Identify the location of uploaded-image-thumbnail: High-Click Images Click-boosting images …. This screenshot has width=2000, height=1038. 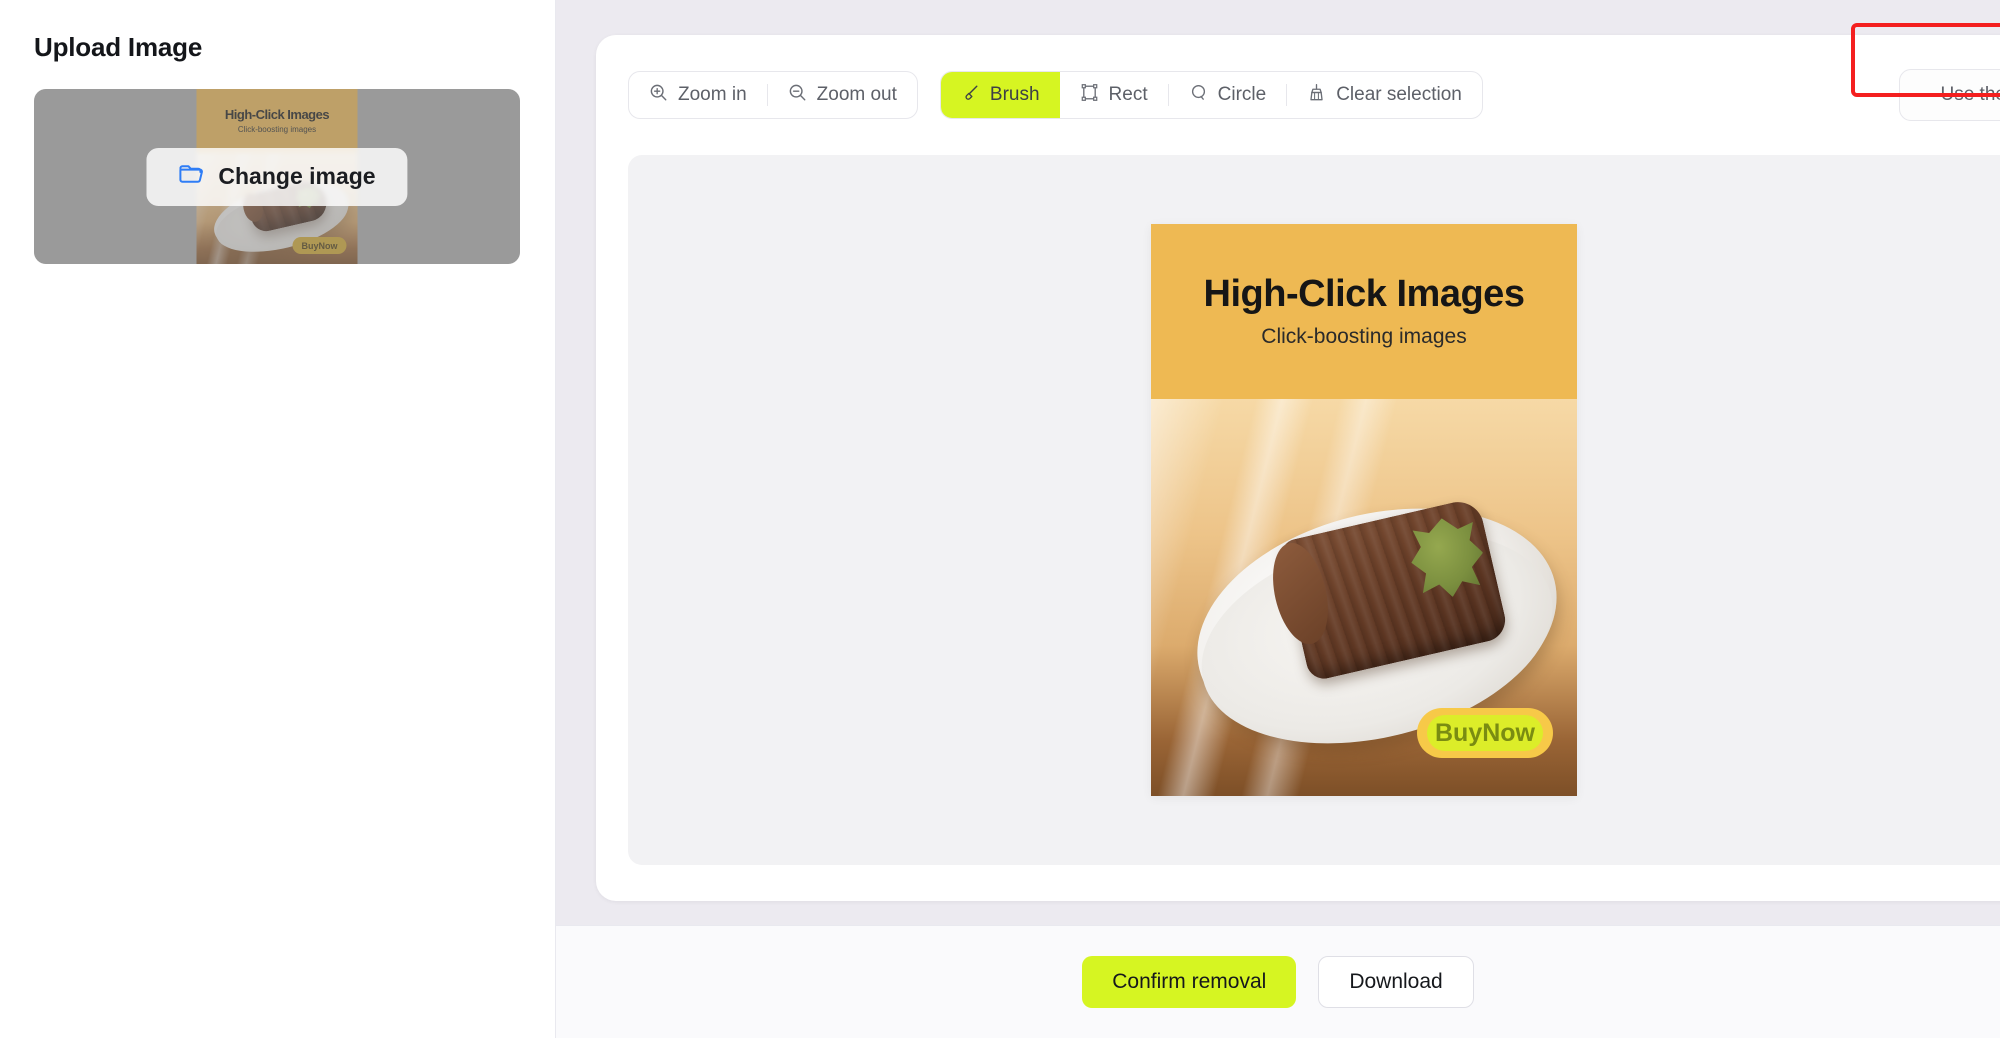
(277, 177).